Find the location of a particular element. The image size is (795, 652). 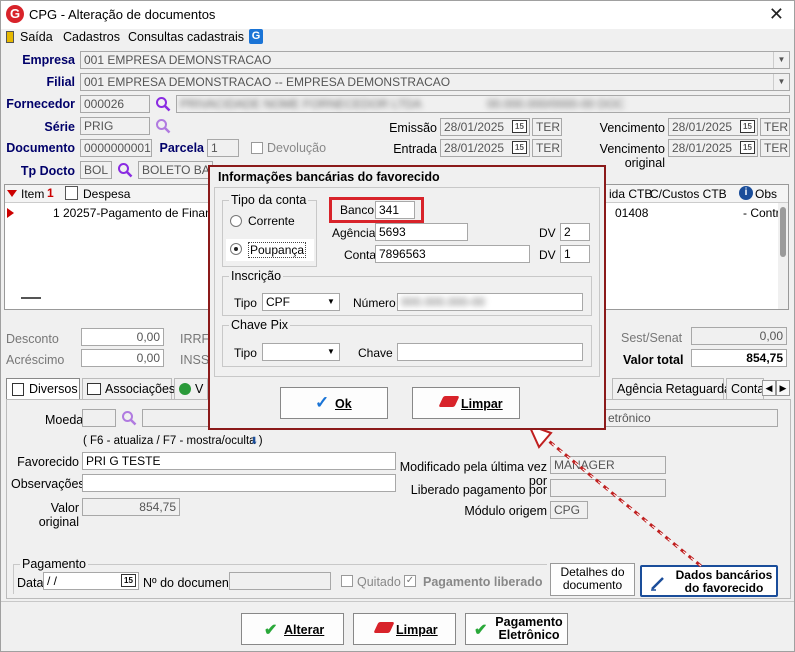

chave-field is located at coordinates (490, 352).